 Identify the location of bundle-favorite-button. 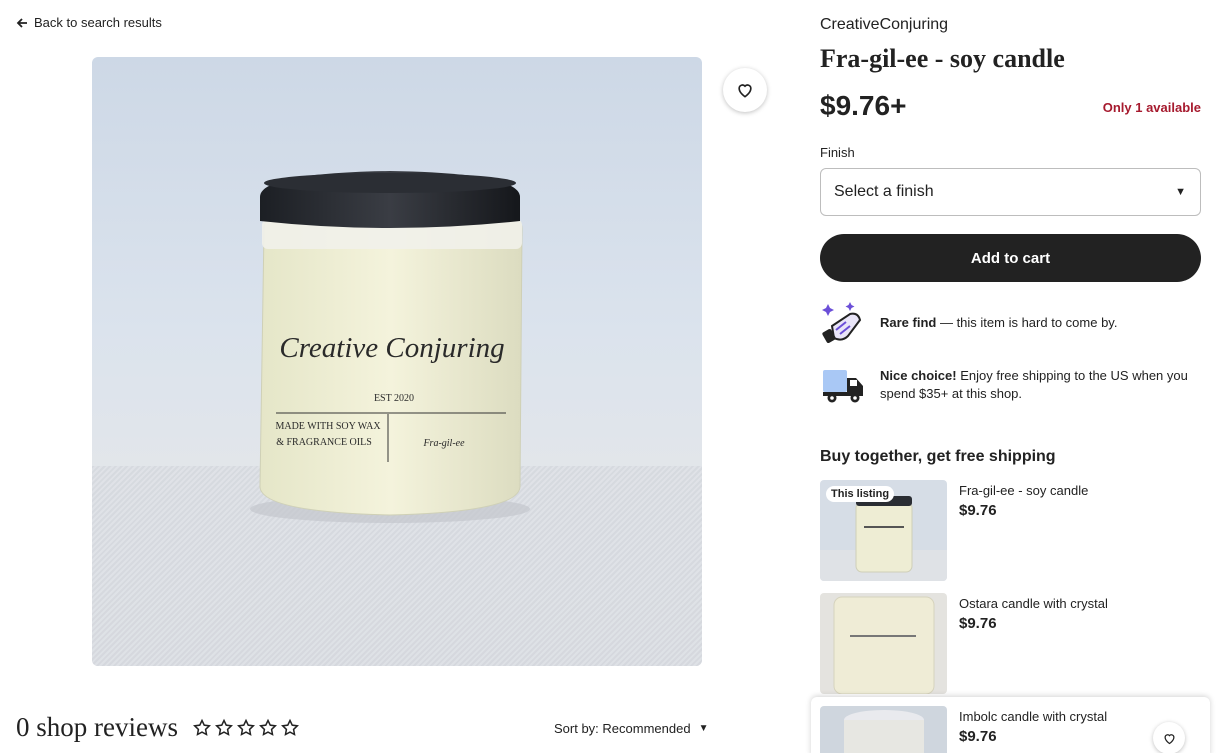
(1169, 737).